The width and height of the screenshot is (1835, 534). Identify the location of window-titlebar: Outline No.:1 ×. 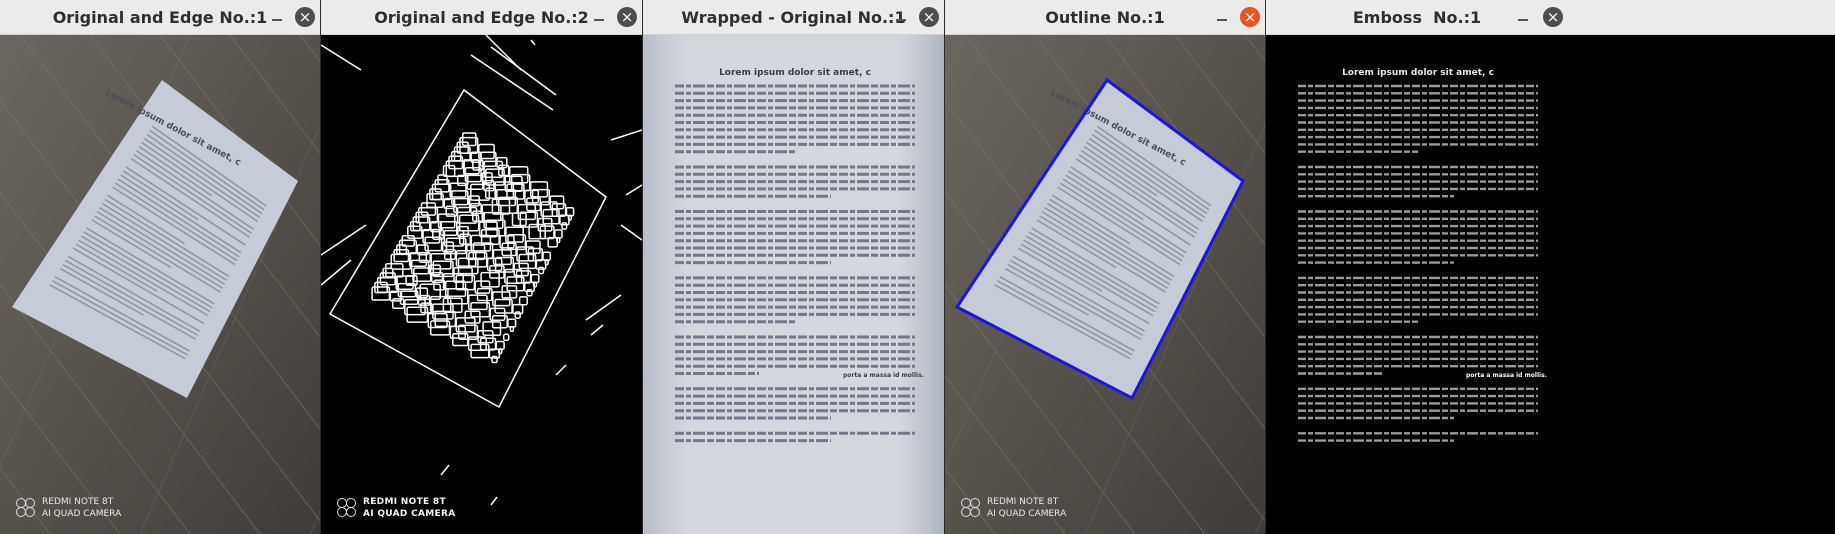
(1105, 17).